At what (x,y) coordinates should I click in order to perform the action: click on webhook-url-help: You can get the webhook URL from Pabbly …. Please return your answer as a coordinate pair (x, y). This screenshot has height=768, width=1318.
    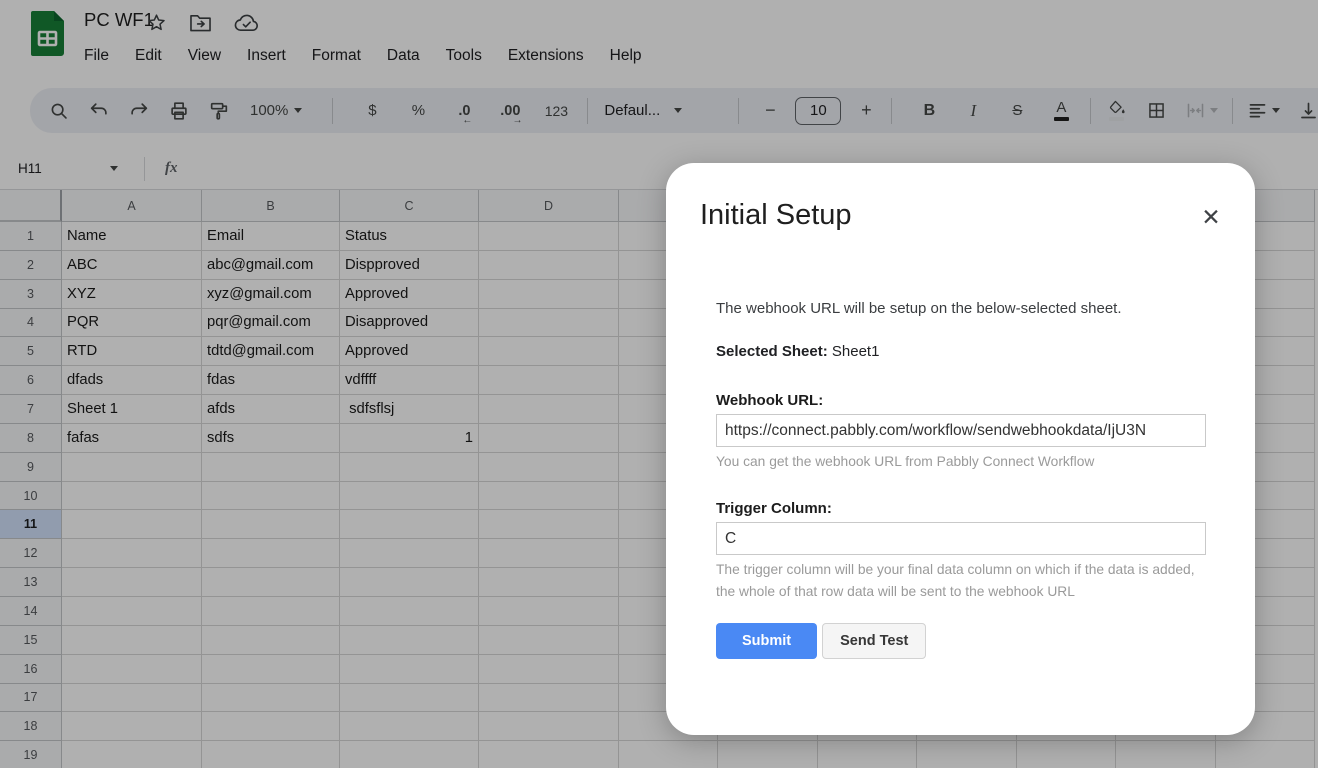
    Looking at the image, I should click on (905, 461).